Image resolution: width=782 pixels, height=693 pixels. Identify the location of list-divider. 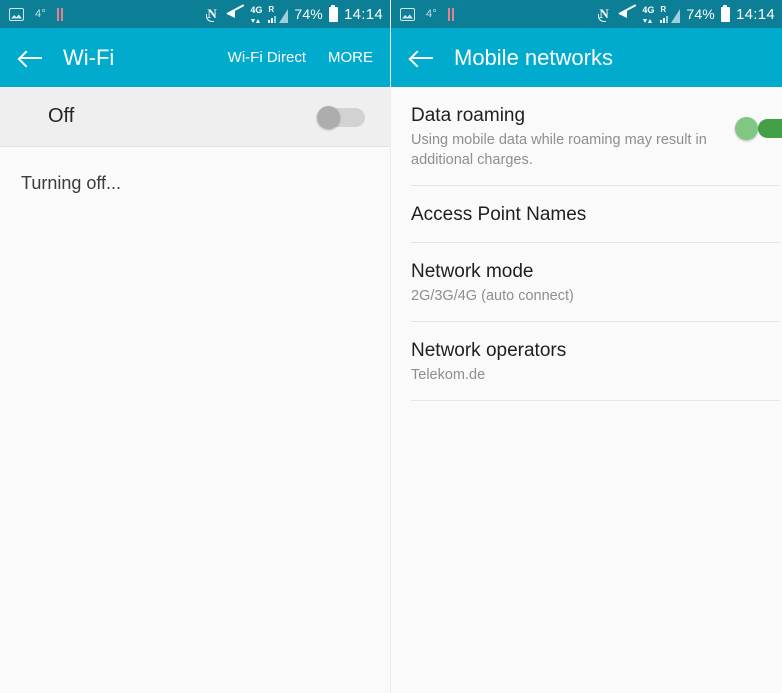
(595, 400).